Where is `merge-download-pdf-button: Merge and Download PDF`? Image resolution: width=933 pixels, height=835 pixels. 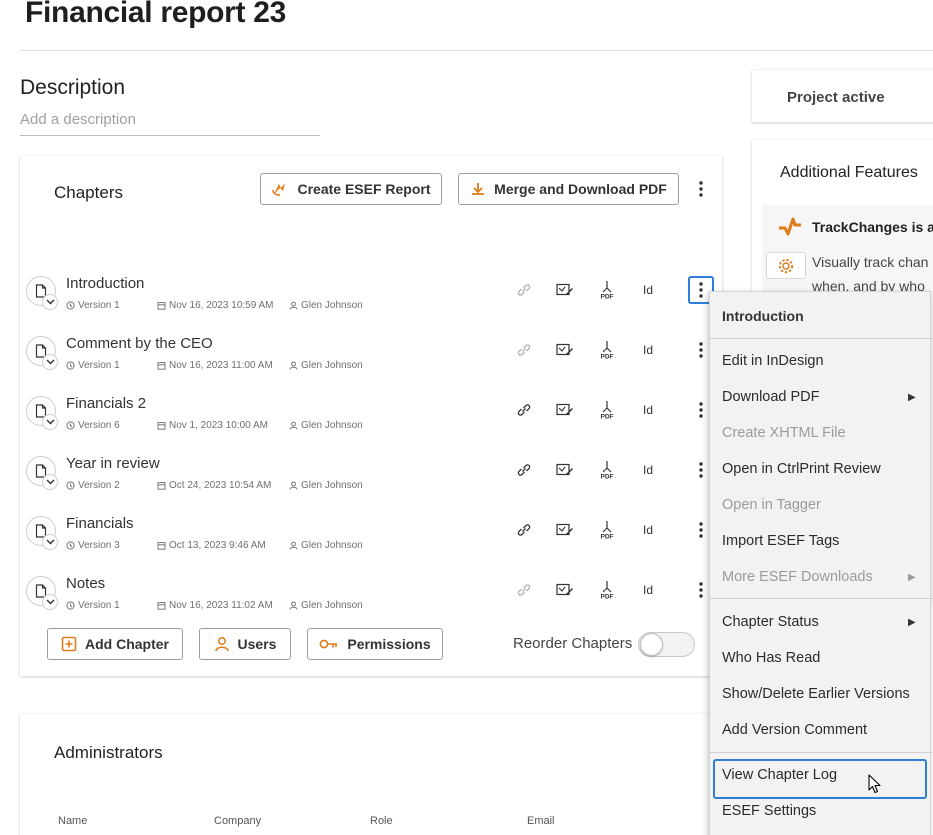 merge-download-pdf-button: Merge and Download PDF is located at coordinates (568, 189).